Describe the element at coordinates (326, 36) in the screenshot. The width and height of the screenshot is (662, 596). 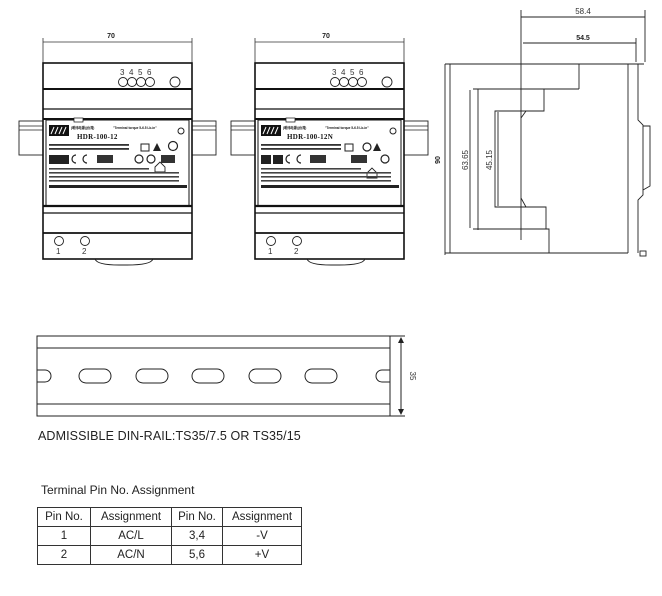
I see `width-dim-2: 70` at that location.